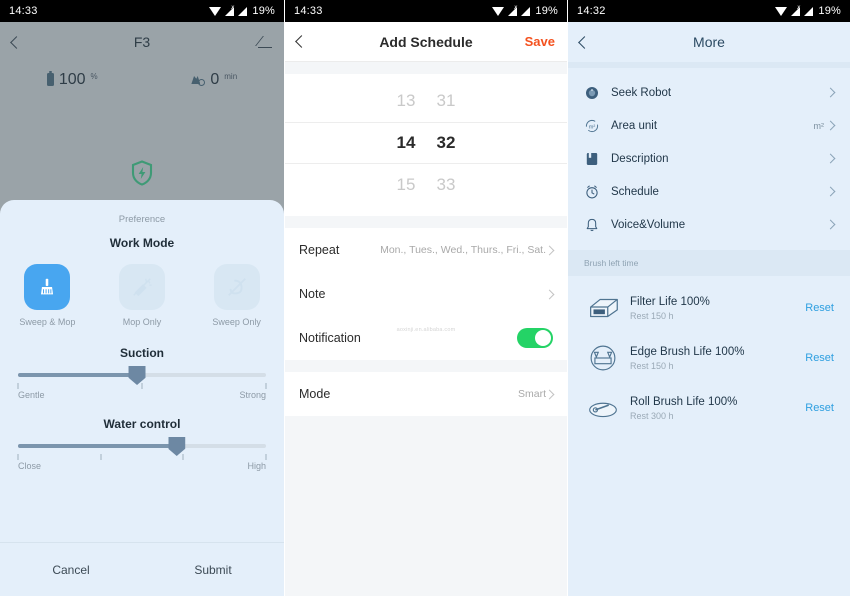 This screenshot has width=850, height=596. What do you see at coordinates (71, 570) in the screenshot?
I see `cancel-button: Cancel` at bounding box center [71, 570].